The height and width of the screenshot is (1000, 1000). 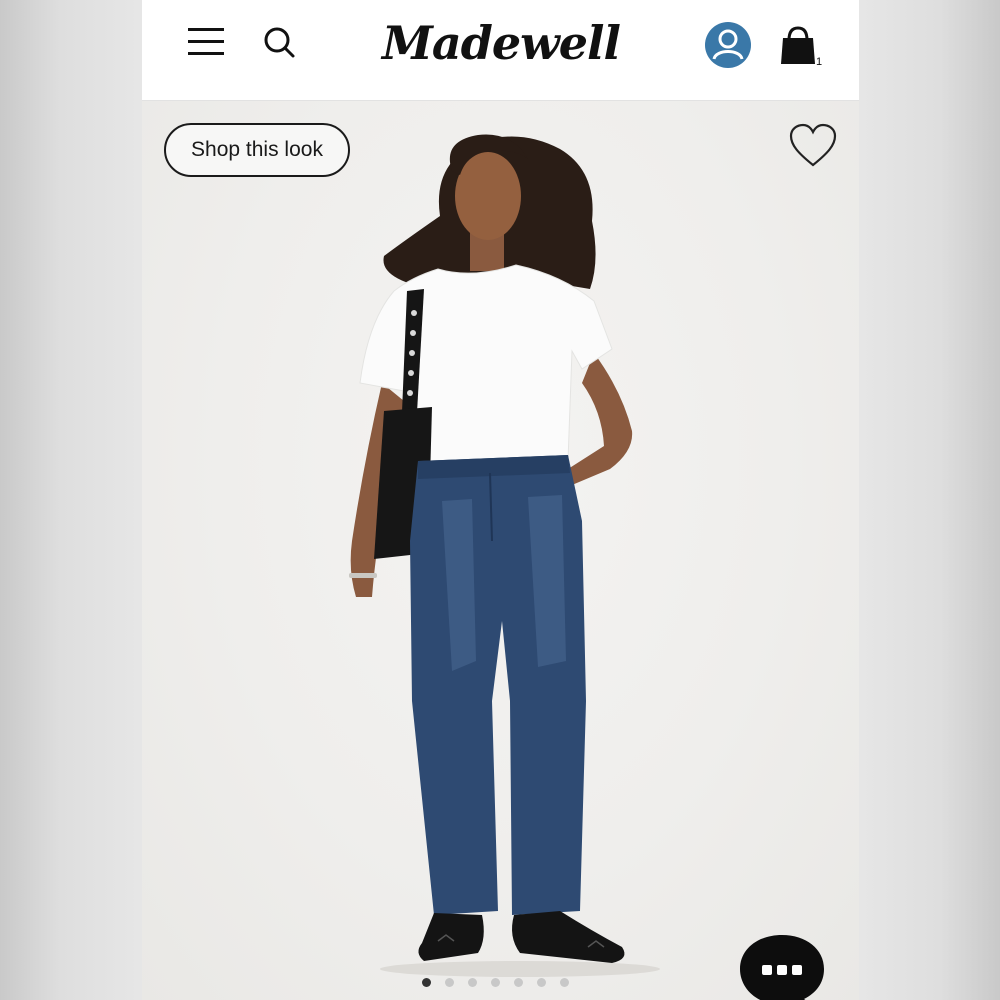 What do you see at coordinates (813, 146) in the screenshot?
I see `heart-icon` at bounding box center [813, 146].